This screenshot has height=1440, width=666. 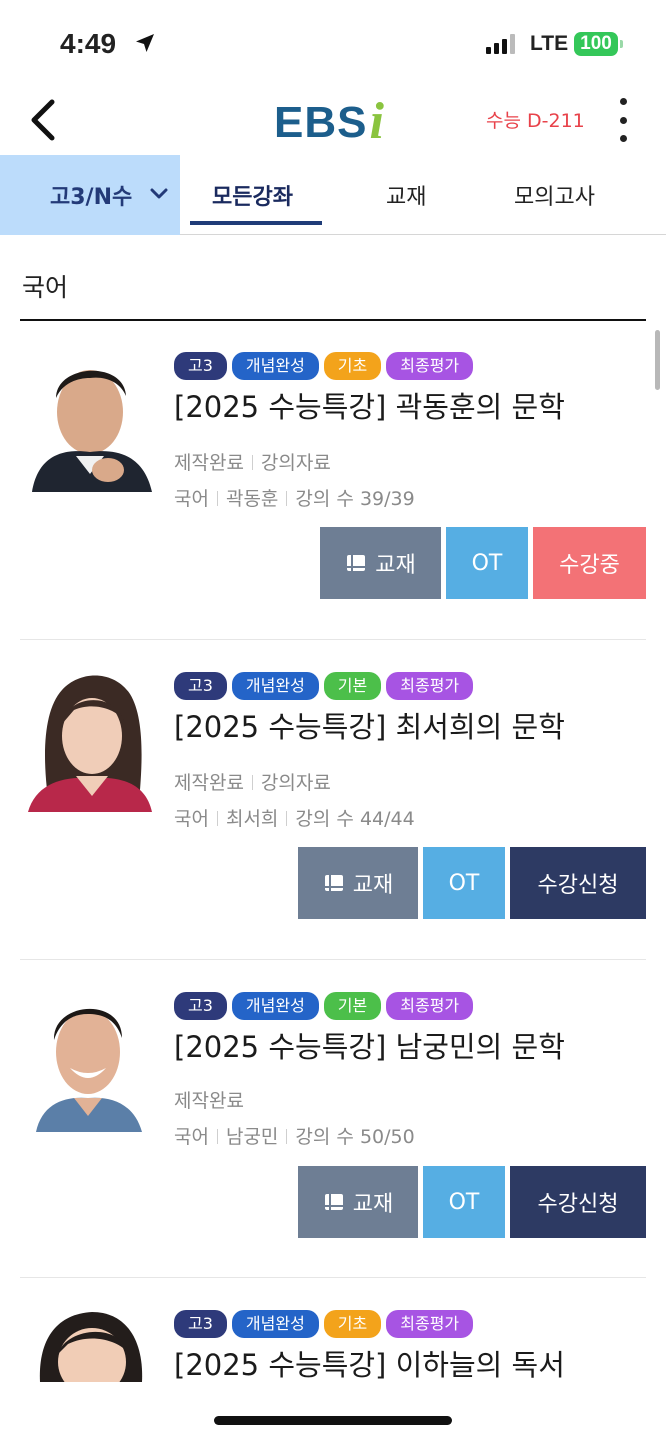 What do you see at coordinates (369, 725) in the screenshot?
I see `course-title: [2025 수능특강] 최서희의 문학` at bounding box center [369, 725].